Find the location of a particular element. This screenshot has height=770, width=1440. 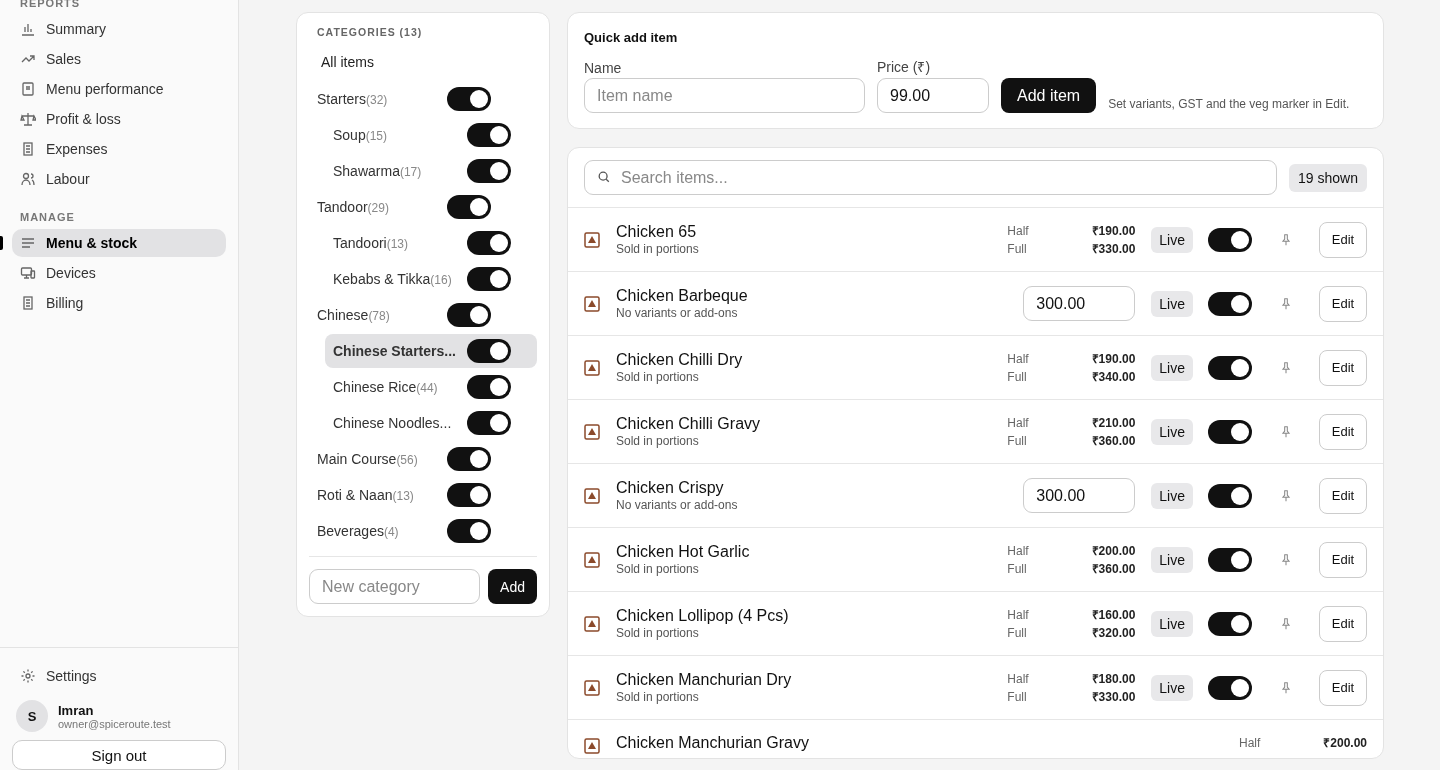

add-item-button: Add item is located at coordinates (1049, 95).